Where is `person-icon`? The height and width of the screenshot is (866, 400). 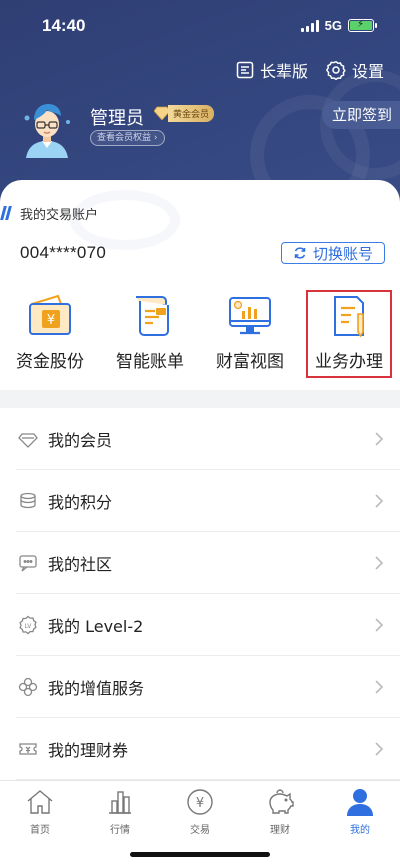 person-icon is located at coordinates (360, 802).